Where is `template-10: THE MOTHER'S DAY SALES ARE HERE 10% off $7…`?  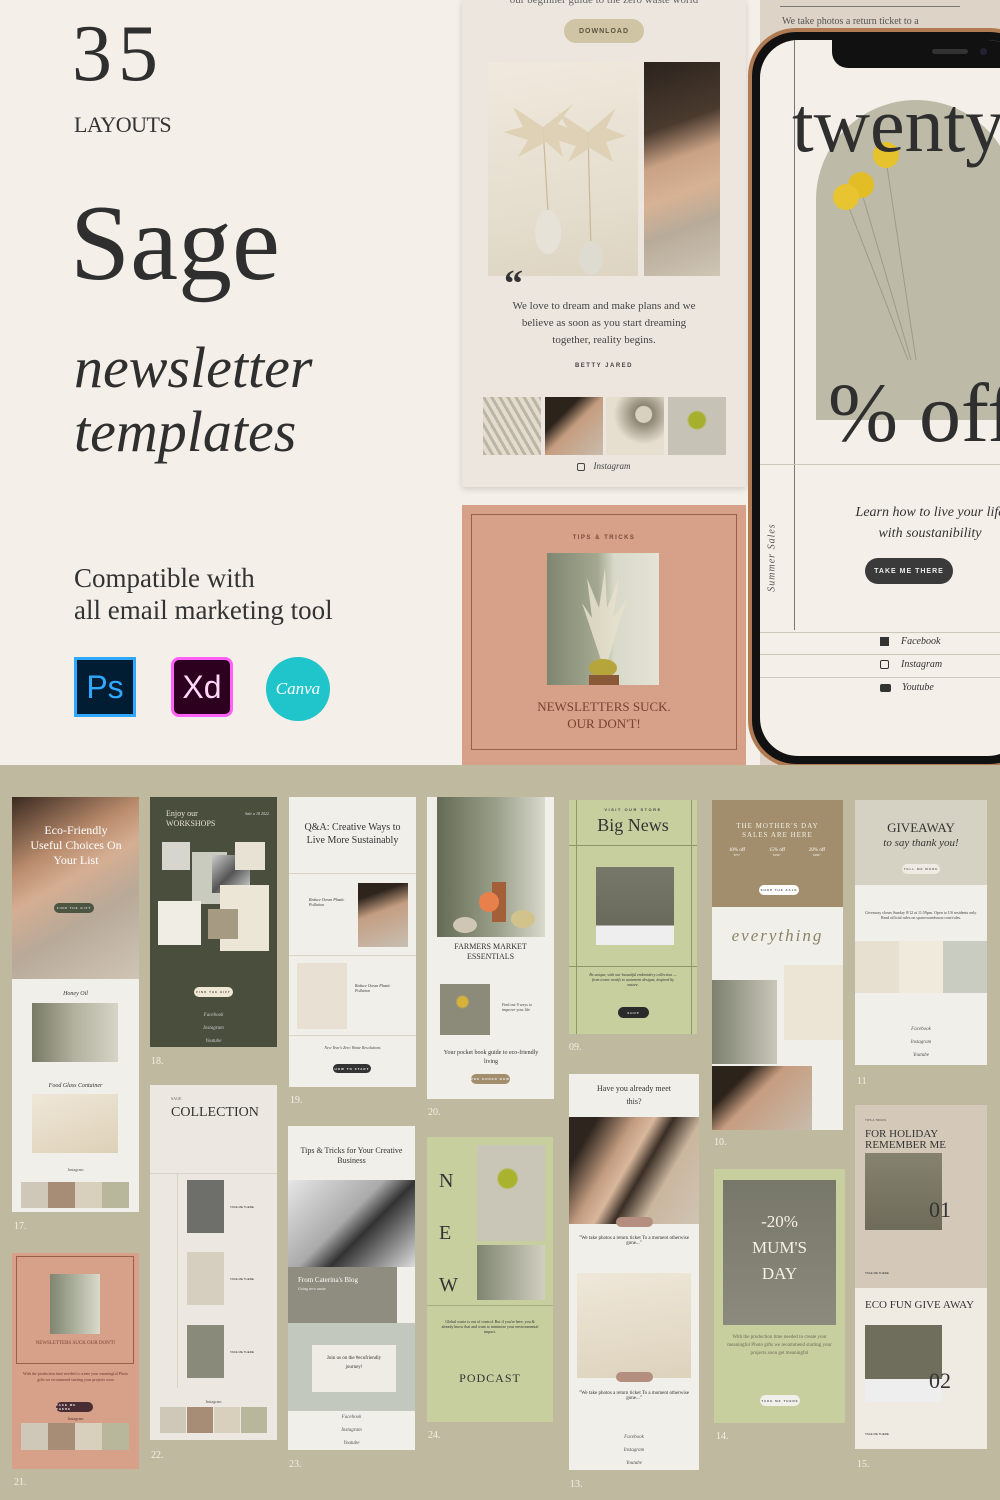
template-10: THE MOTHER'S DAY SALES ARE HERE 10% off $7… is located at coordinates (777, 965).